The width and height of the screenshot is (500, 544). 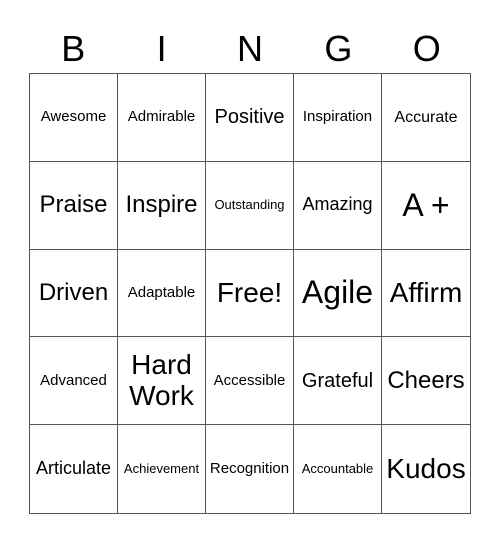 I want to click on header-letter-i: I, so click(x=161, y=48).